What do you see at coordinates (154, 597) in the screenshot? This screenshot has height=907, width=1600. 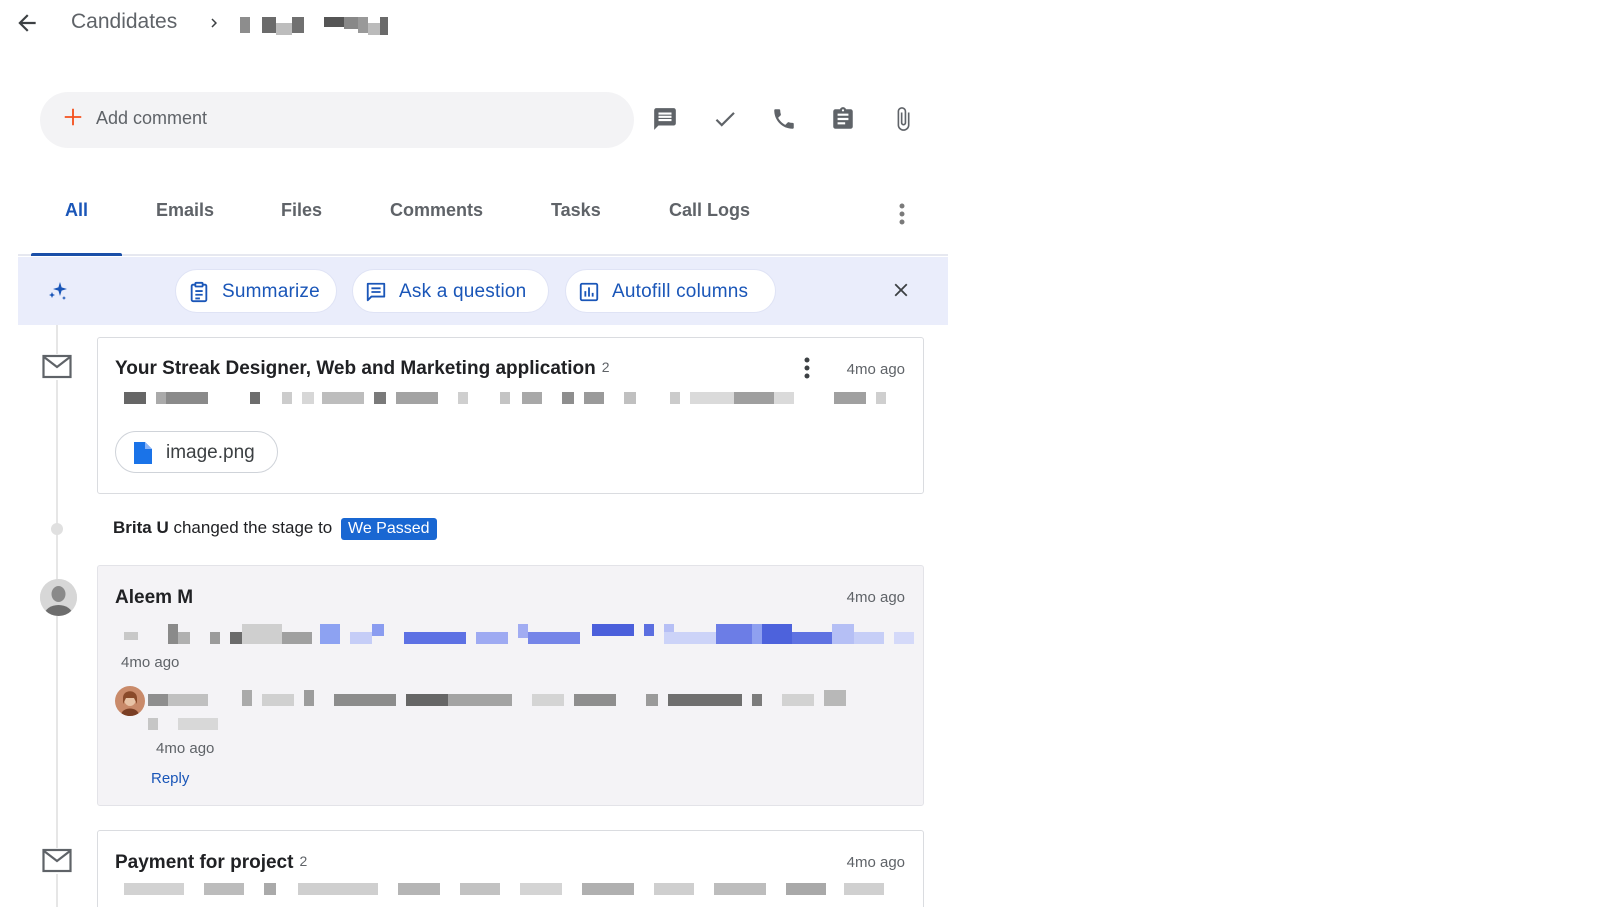 I see `comment-author: Aleem M` at bounding box center [154, 597].